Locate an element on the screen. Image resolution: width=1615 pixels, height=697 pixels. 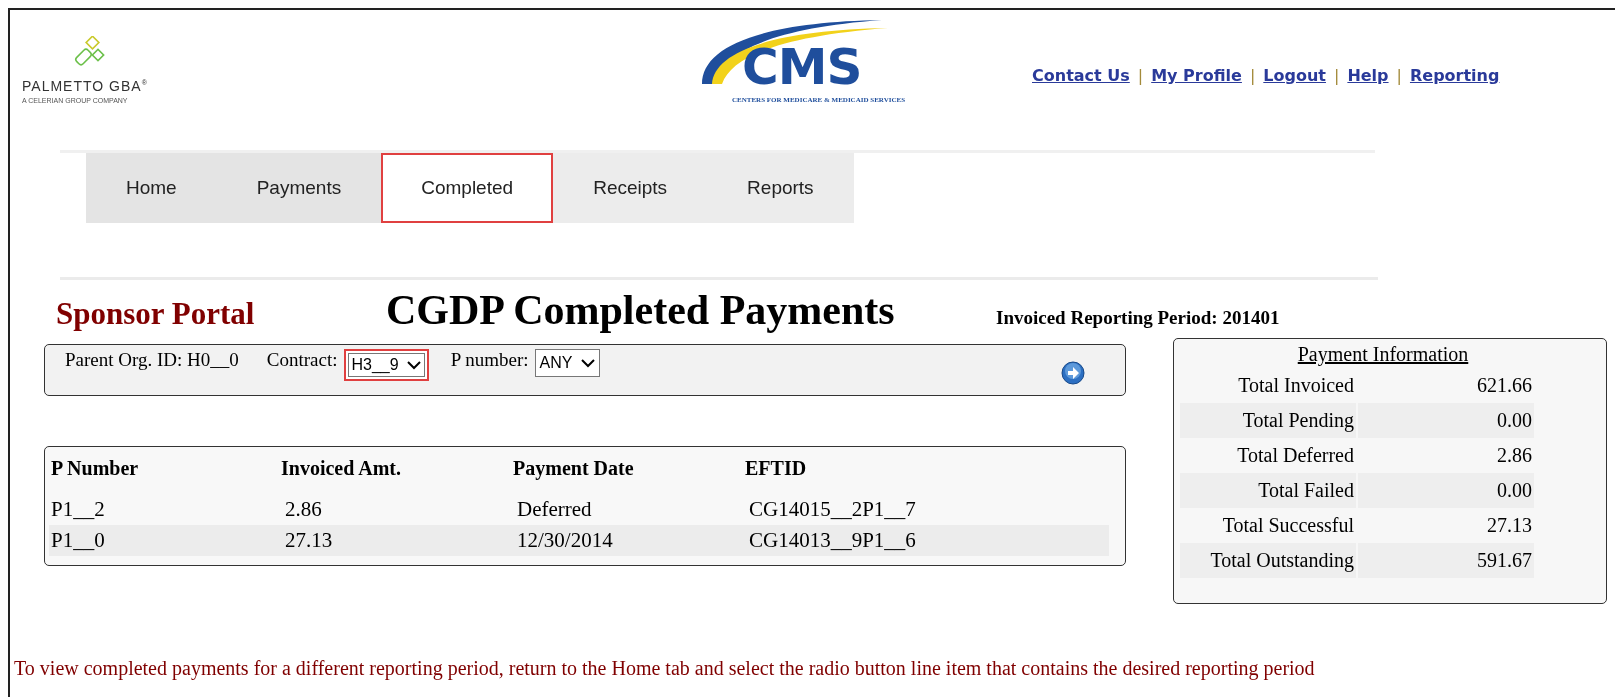
total-label: Total Successful is located at coordinates (1288, 525).